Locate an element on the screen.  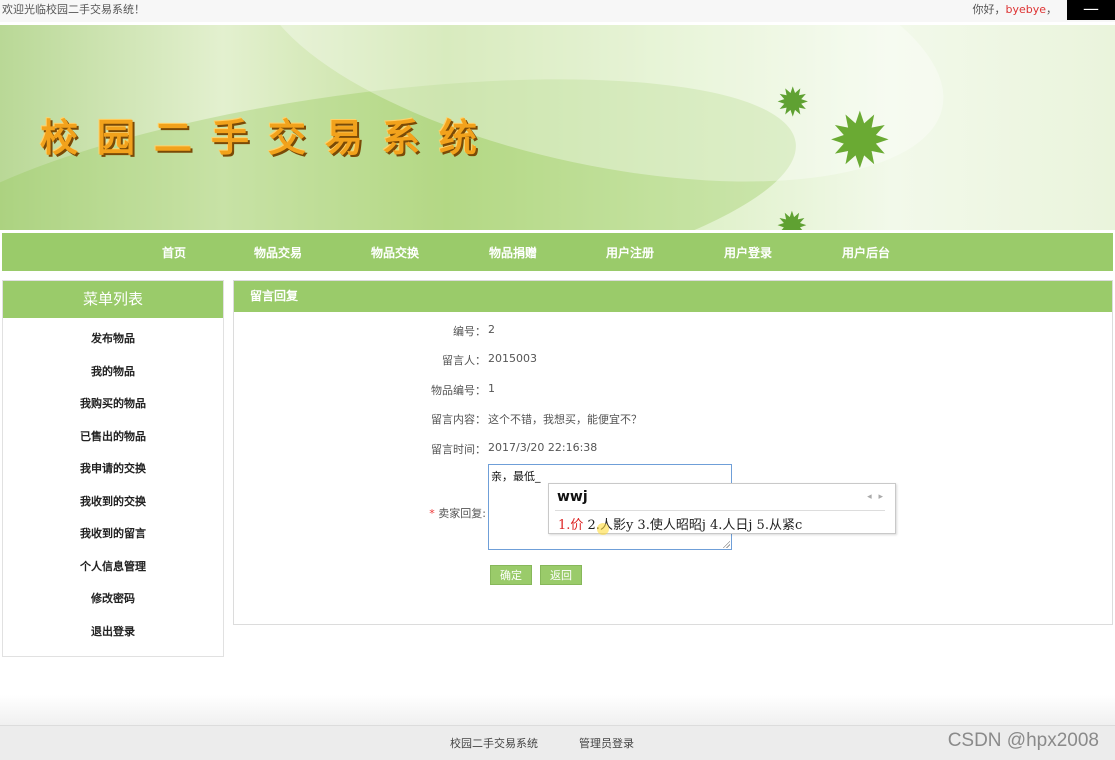
greeting-suffix: ， is located at coordinates (1051, 9).